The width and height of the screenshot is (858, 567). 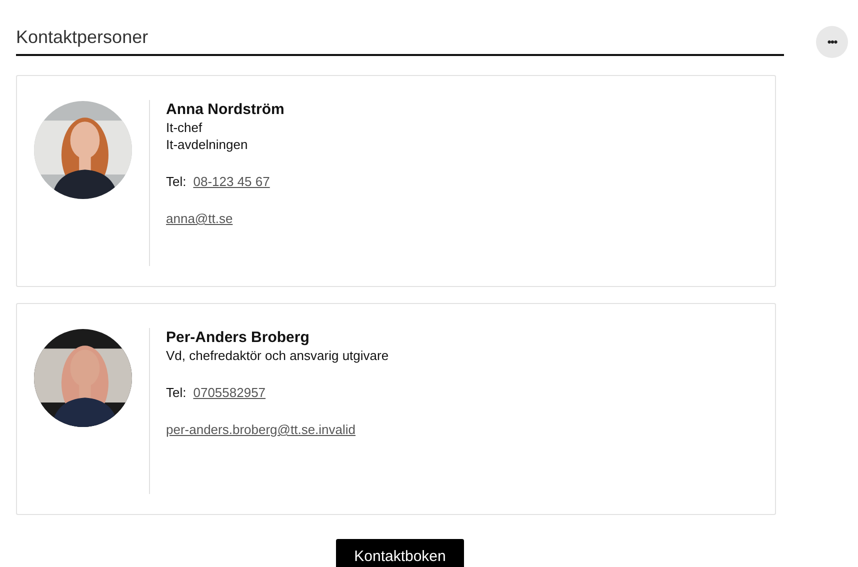 What do you see at coordinates (225, 110) in the screenshot?
I see `contact-name: Anna Nordström` at bounding box center [225, 110].